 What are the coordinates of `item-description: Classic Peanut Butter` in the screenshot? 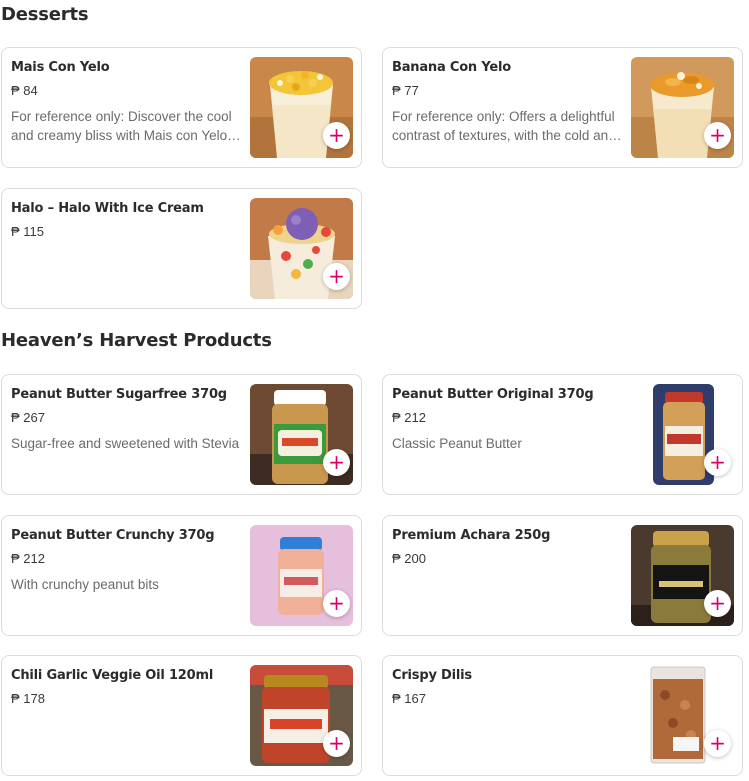 It's located at (457, 443).